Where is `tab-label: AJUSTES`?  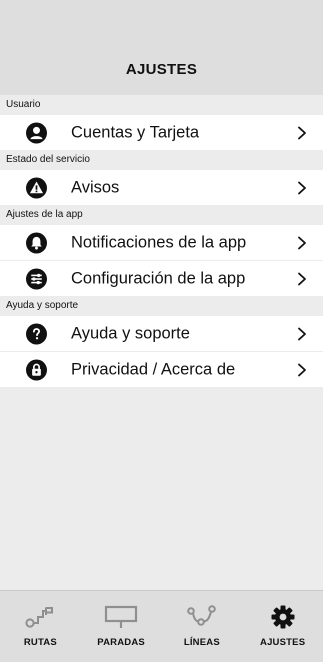
tab-label: AJUSTES is located at coordinates (283, 642).